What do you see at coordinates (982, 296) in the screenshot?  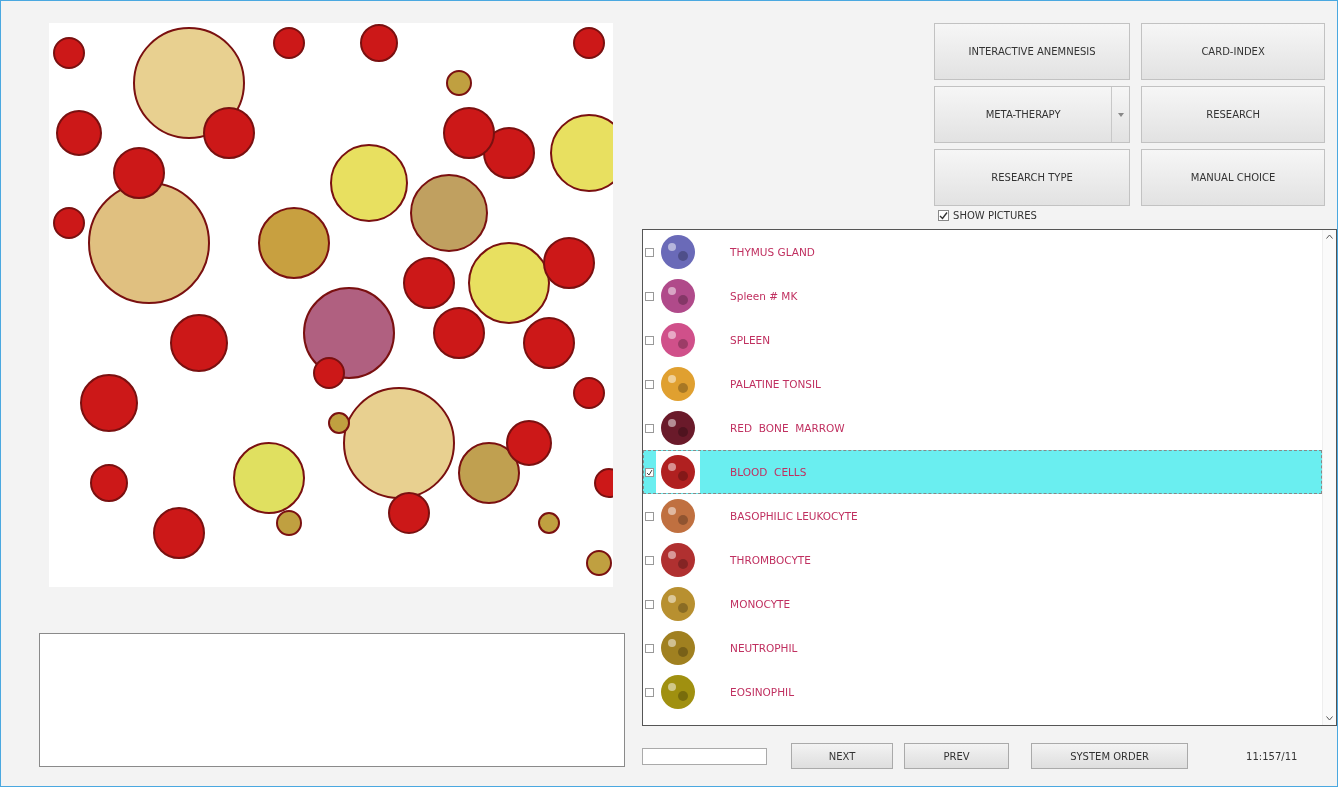 I see `list-item: Spleen # MK` at bounding box center [982, 296].